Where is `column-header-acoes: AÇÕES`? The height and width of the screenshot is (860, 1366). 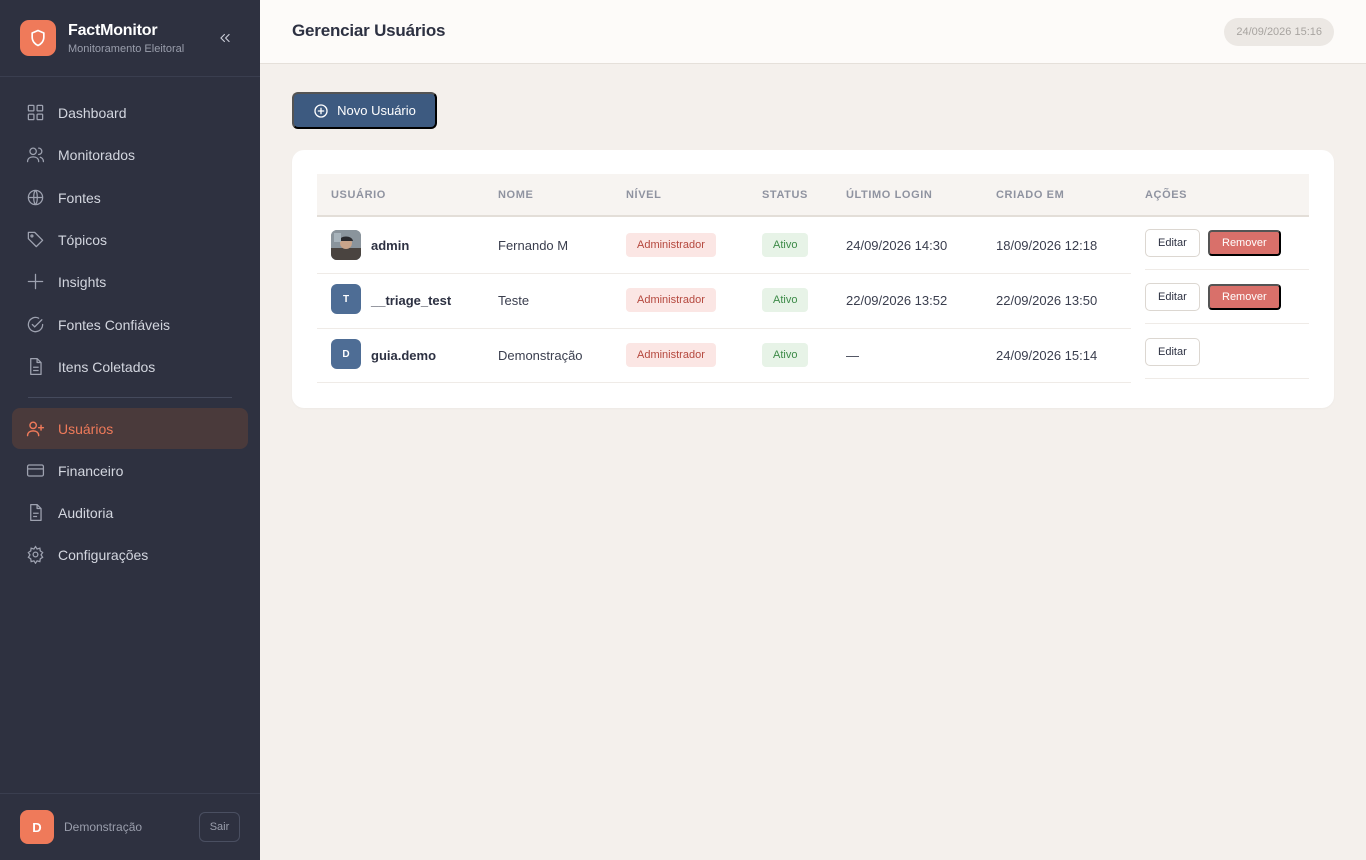
column-header-acoes: AÇÕES is located at coordinates (1166, 195).